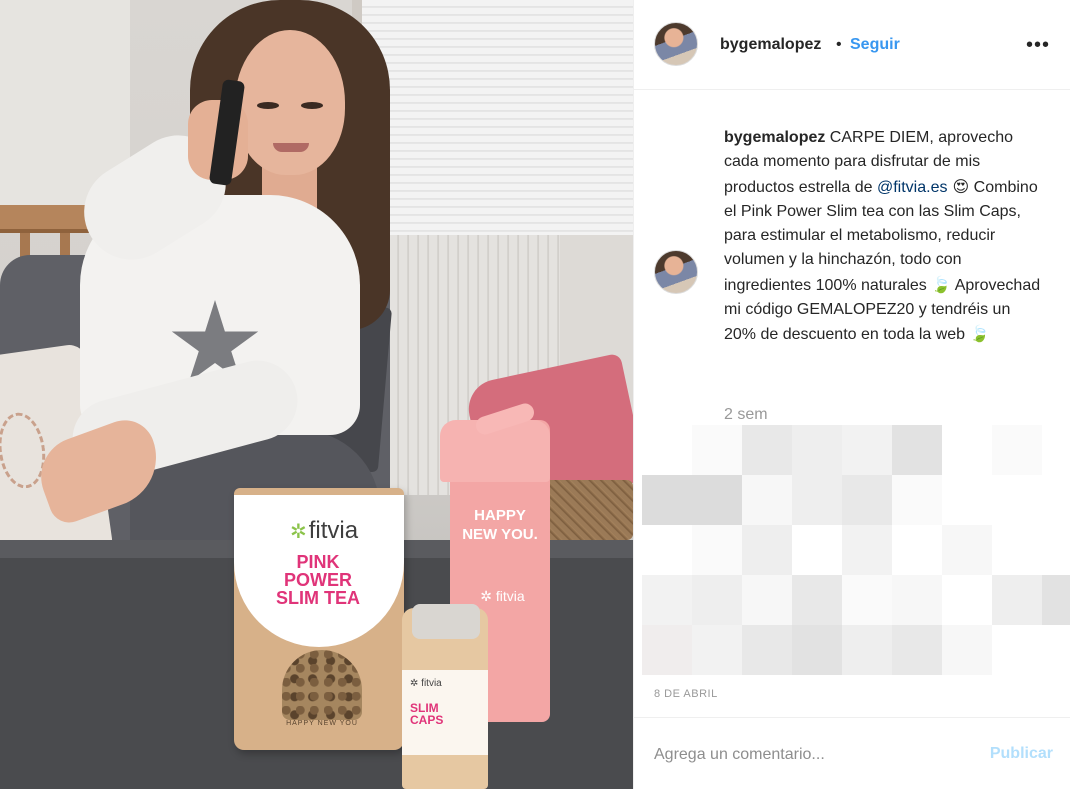  Describe the element at coordinates (318, 580) in the screenshot. I see `tea-title: PINK POWER SLIM TEA` at that location.